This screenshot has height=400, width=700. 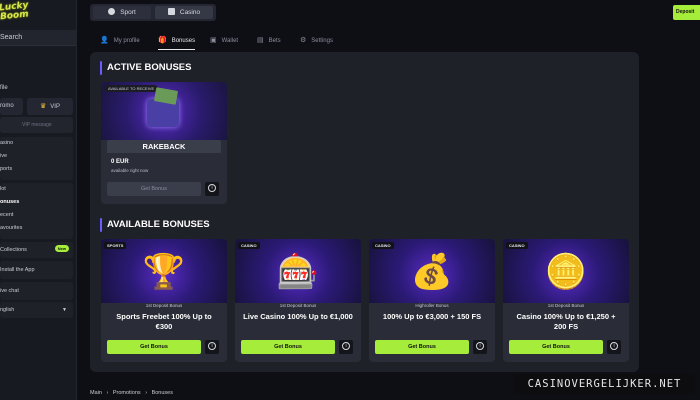 I want to click on sidebar-item-collections: Collections New, so click(x=36, y=250).